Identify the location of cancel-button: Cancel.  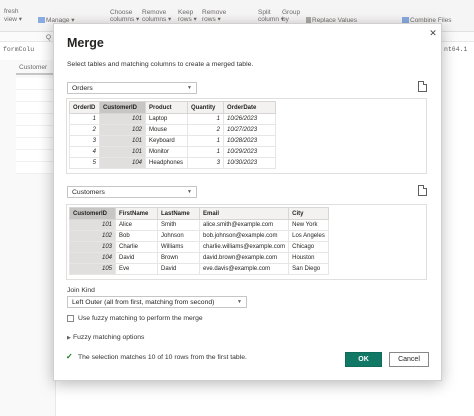
(409, 359).